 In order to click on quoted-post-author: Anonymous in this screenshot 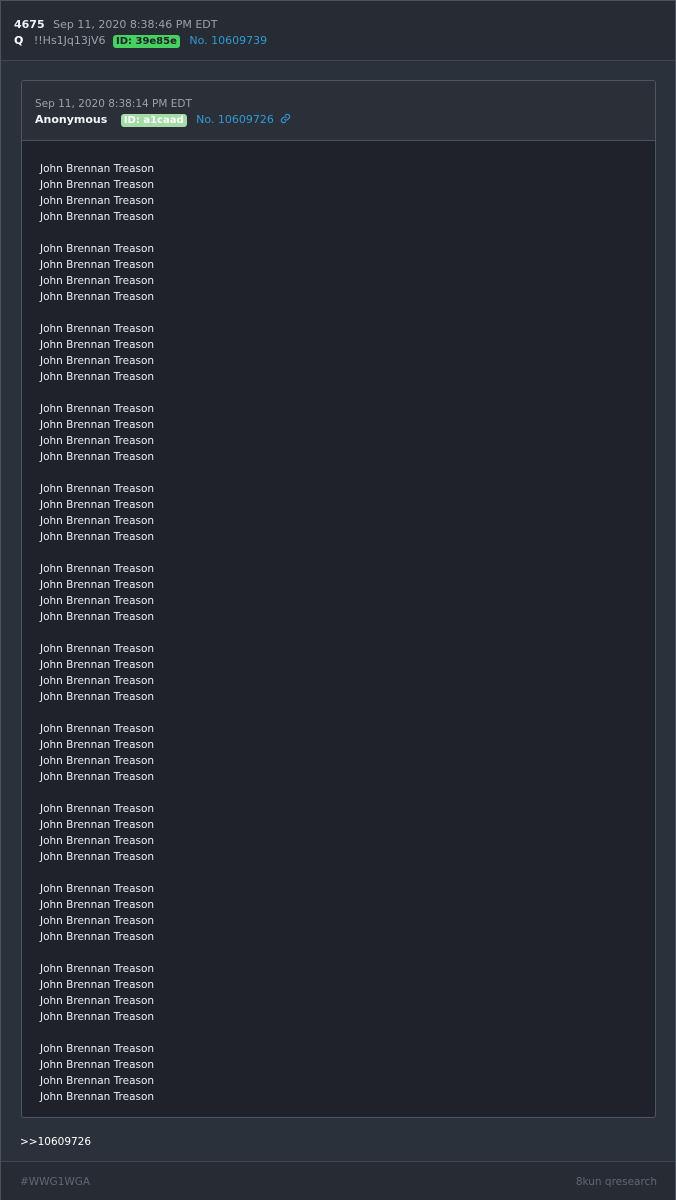, I will do `click(71, 119)`.